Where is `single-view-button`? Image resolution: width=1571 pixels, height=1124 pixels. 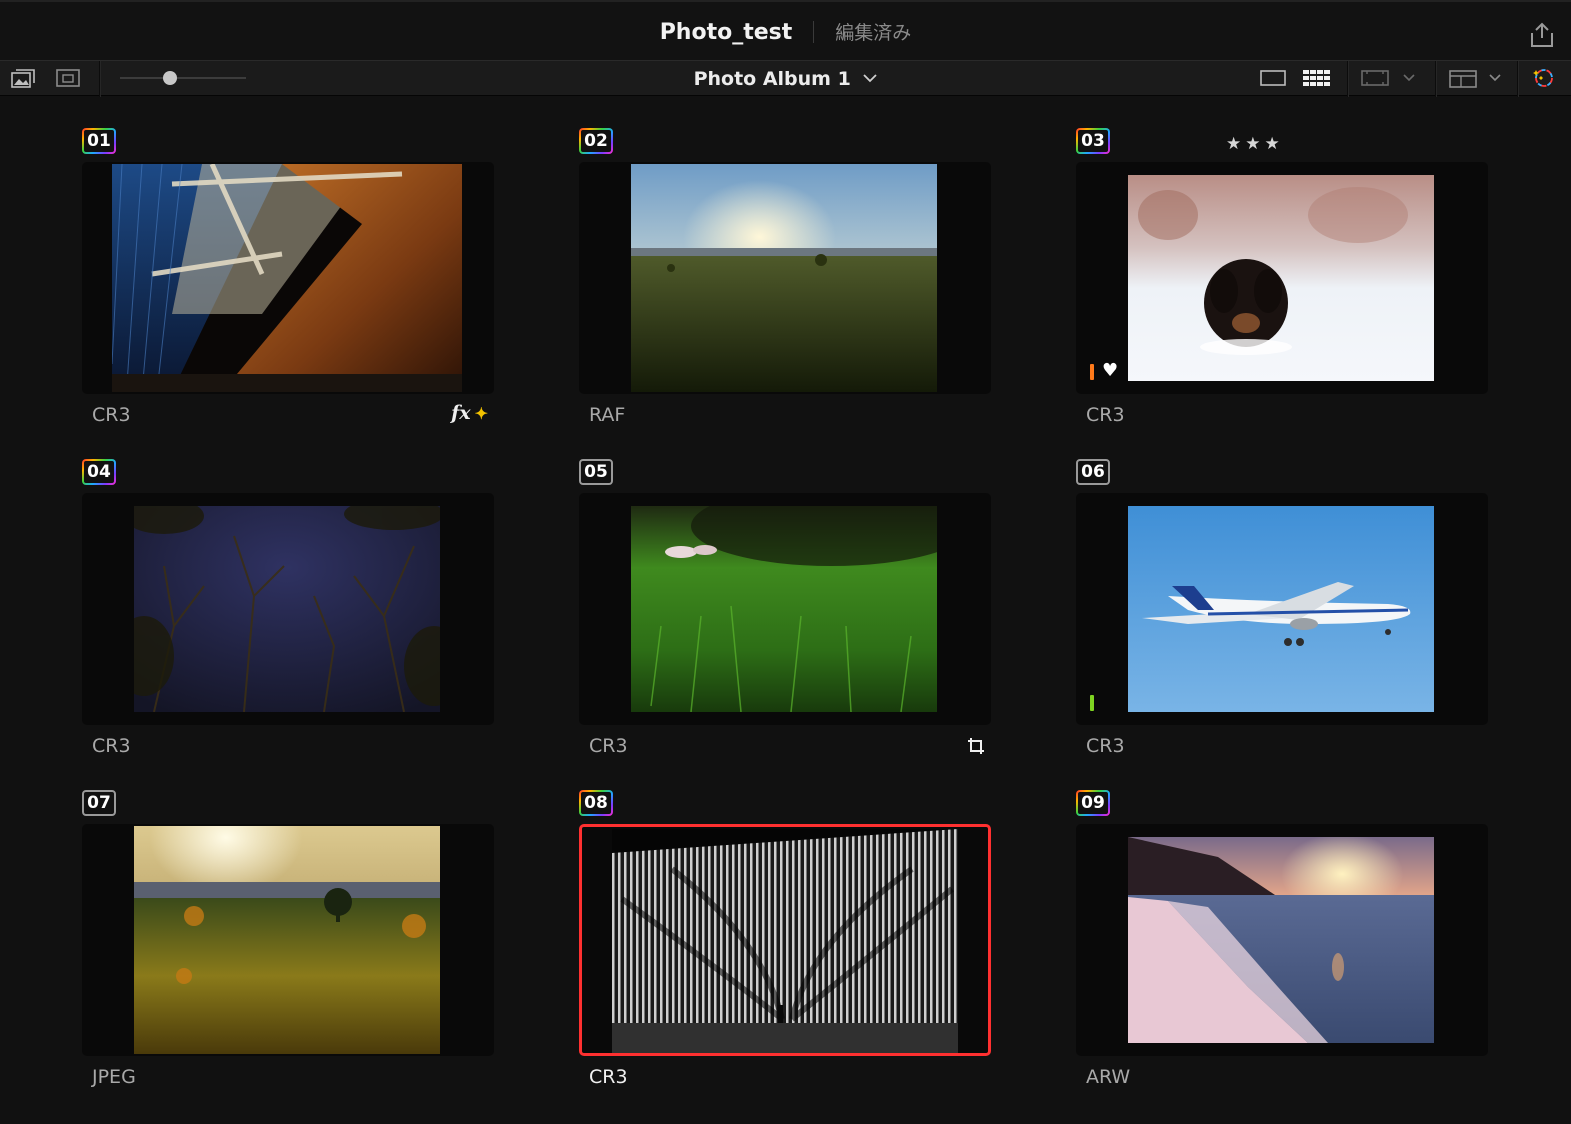
single-view-button is located at coordinates (1273, 78).